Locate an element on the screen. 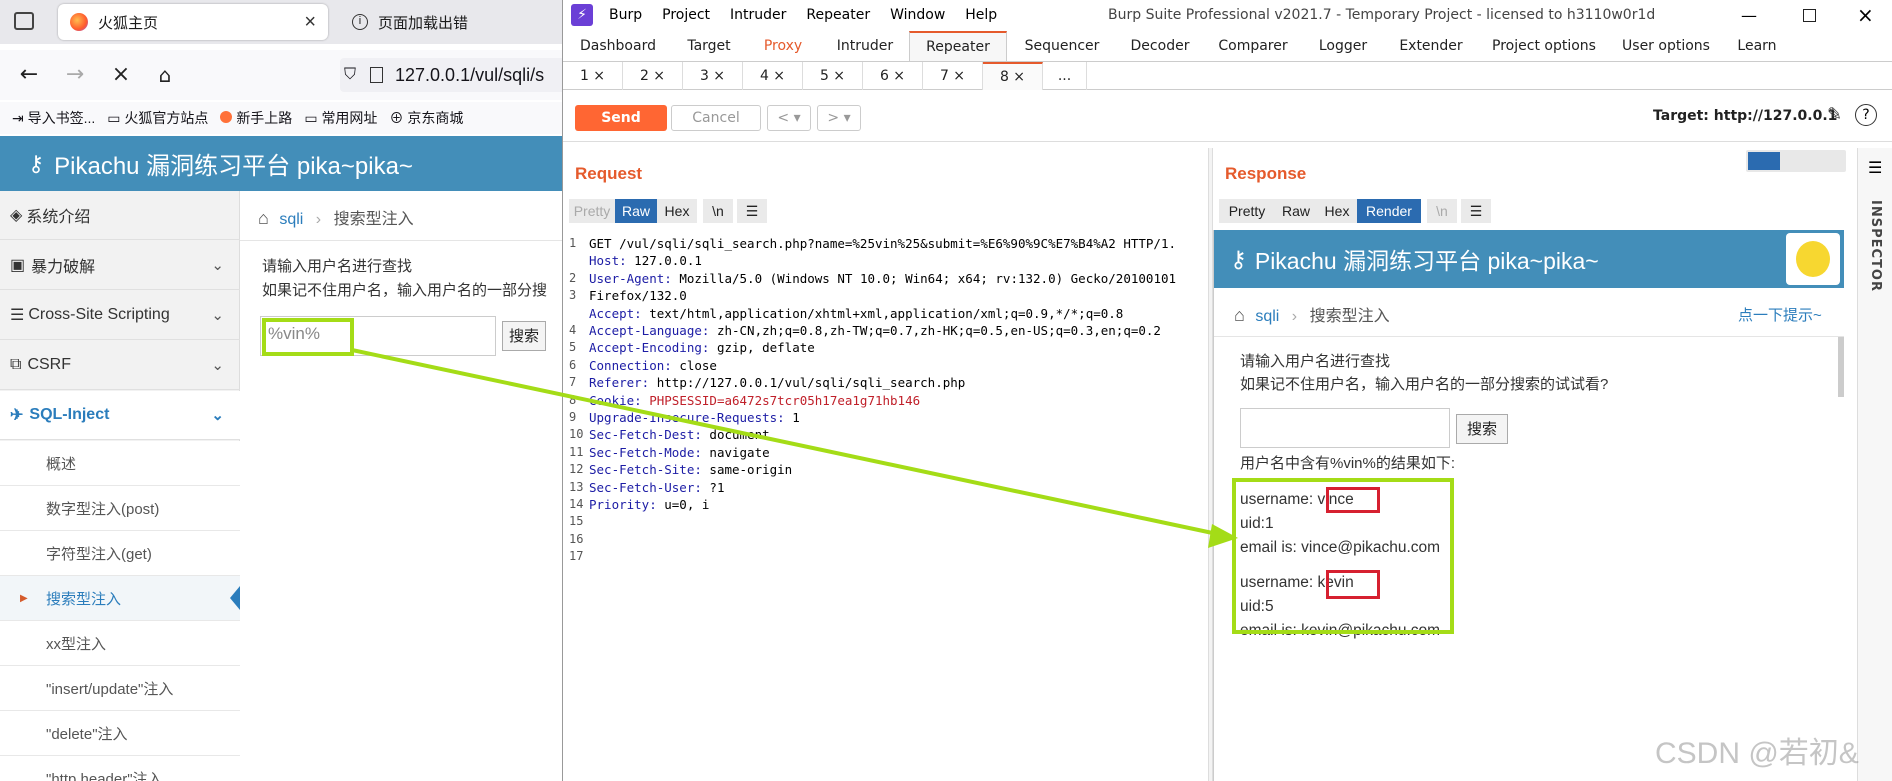 This screenshot has width=1892, height=781. arrow-head is located at coordinates (1223, 536).